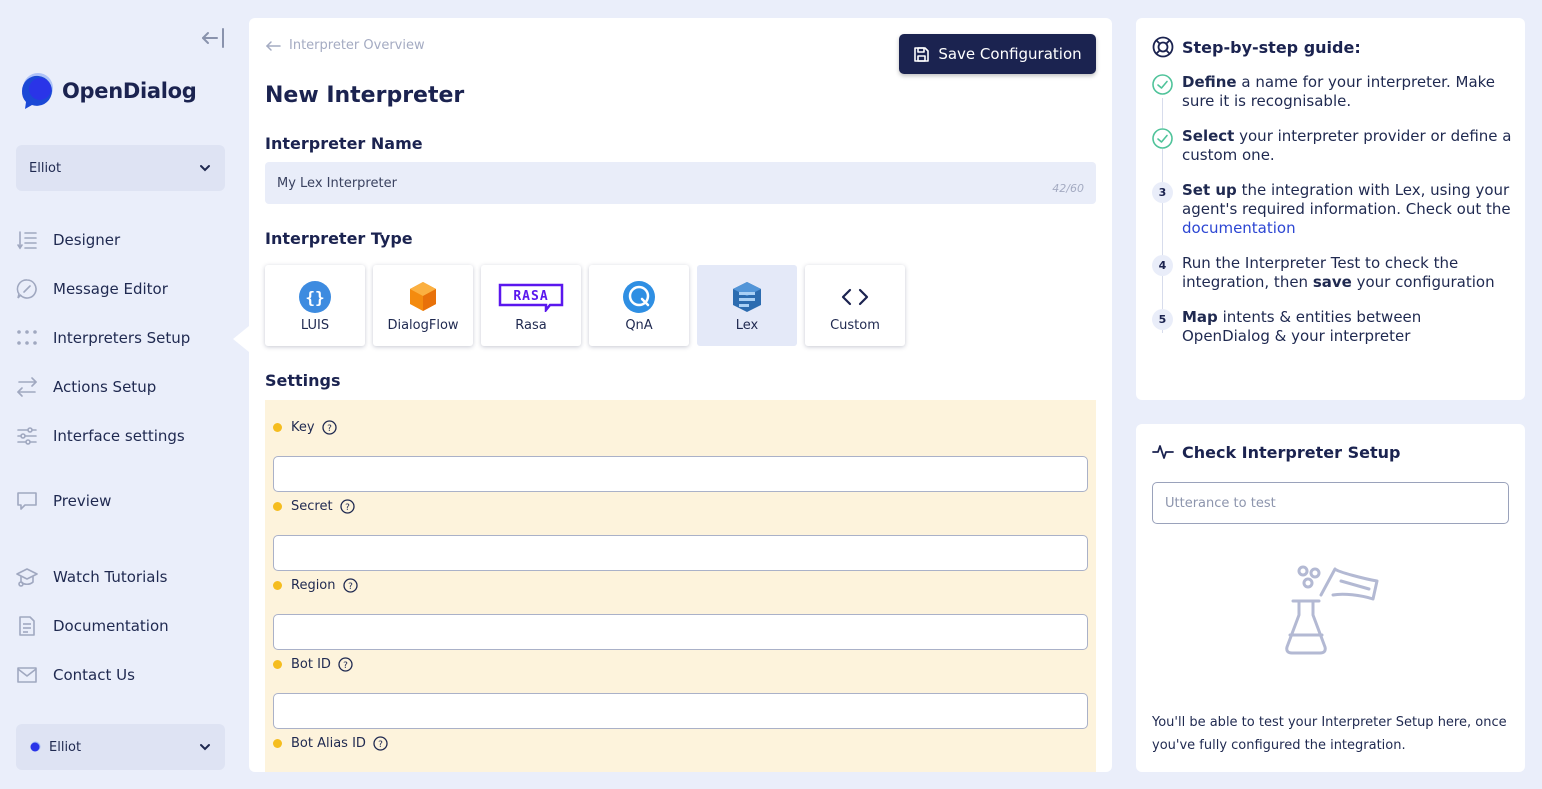 Image resolution: width=1542 pixels, height=789 pixels. Describe the element at coordinates (1162, 265) in the screenshot. I see `step-number: 4` at that location.